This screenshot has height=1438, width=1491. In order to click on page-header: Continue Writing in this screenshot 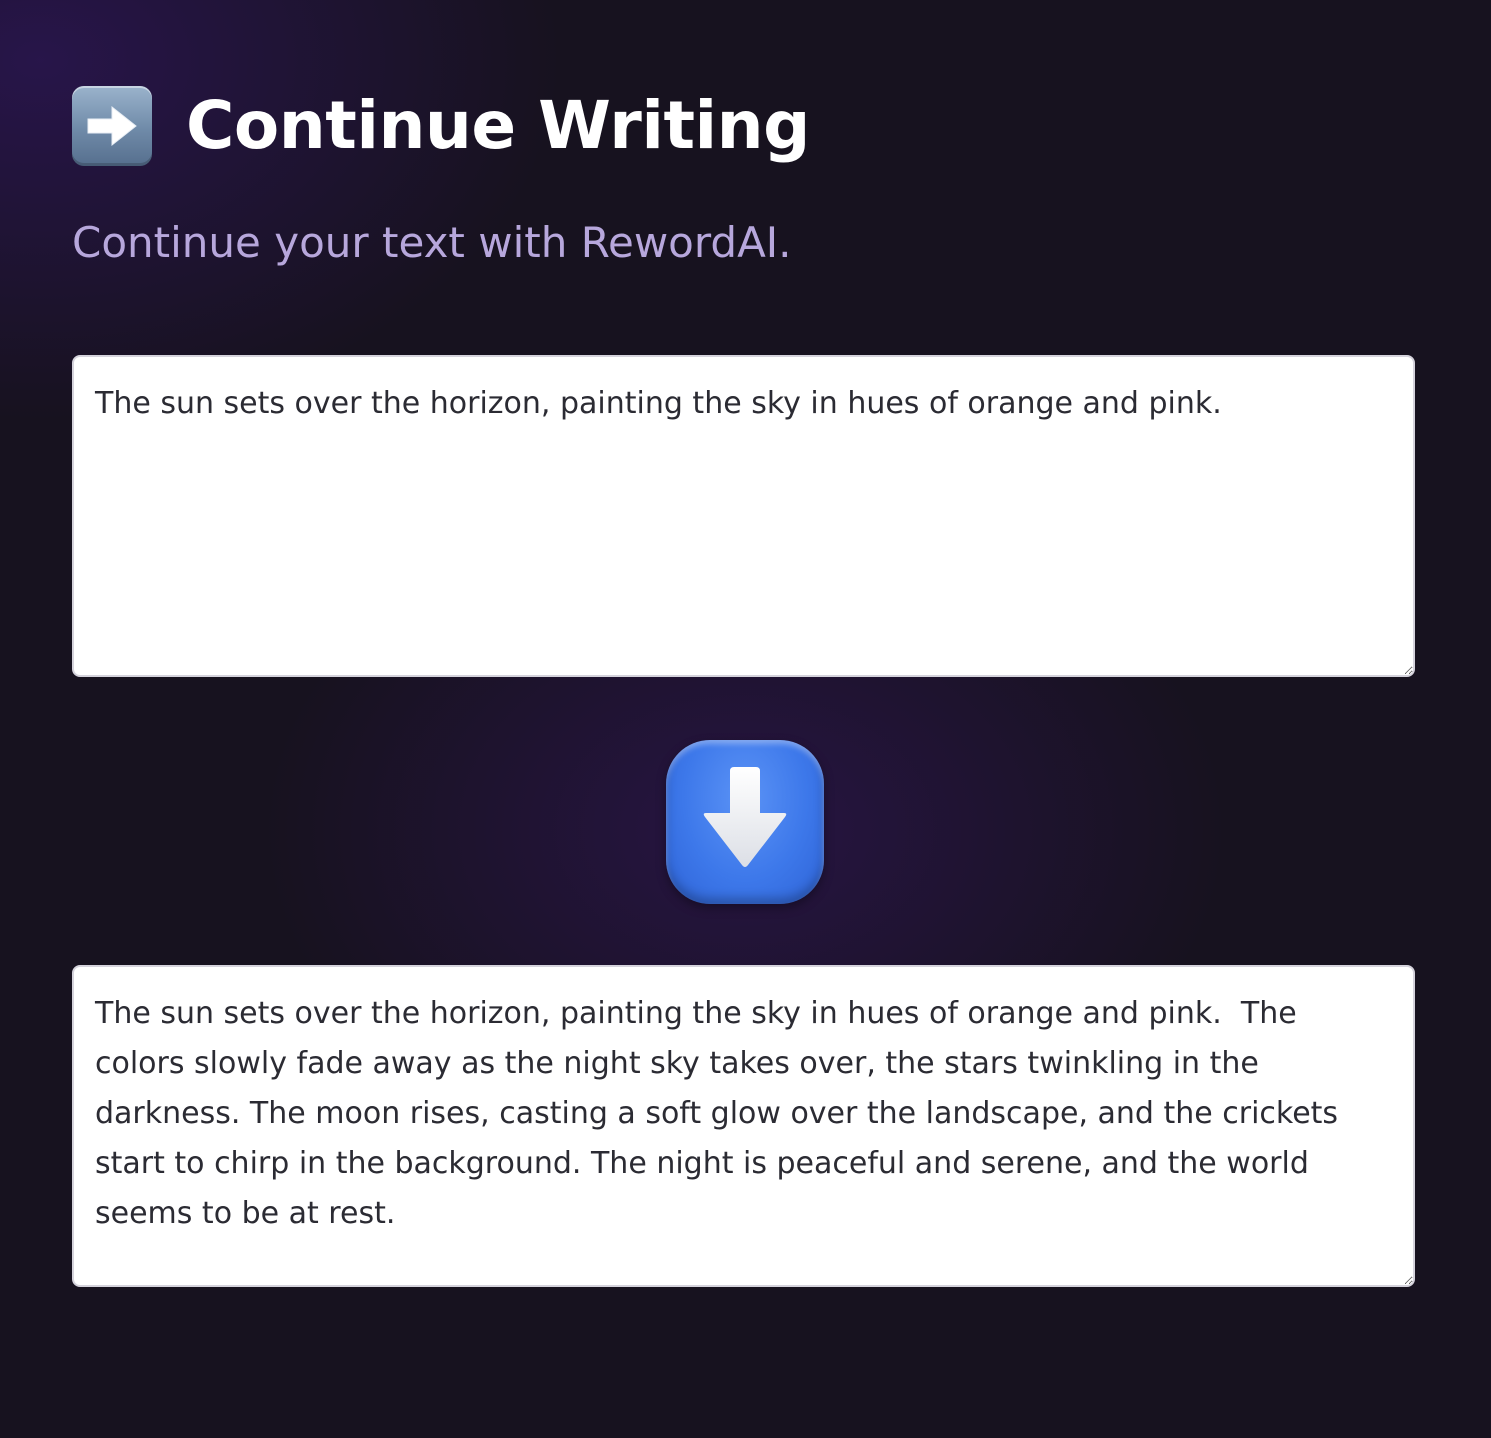, I will do `click(441, 126)`.